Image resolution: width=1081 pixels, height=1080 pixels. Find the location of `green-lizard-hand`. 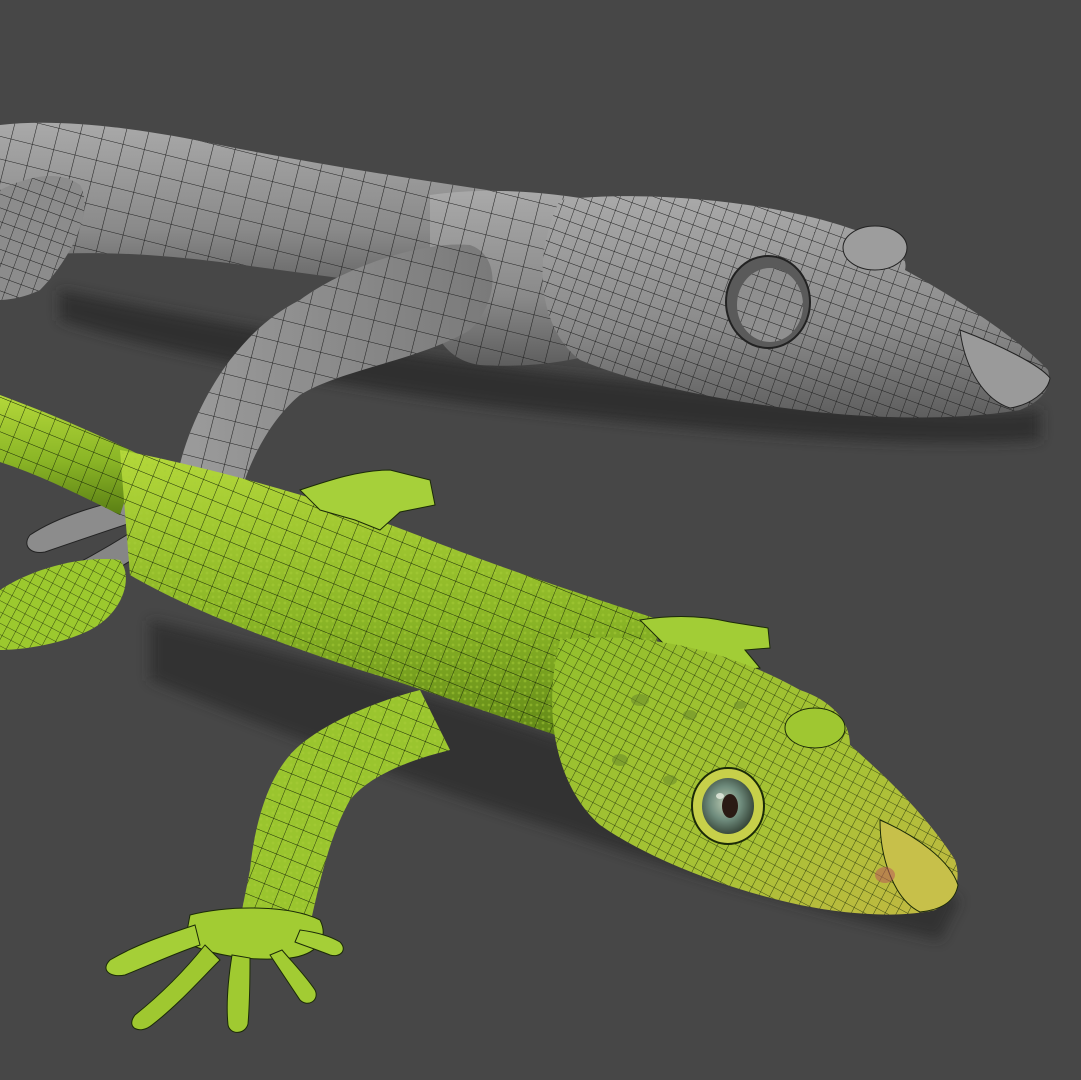

green-lizard-hand is located at coordinates (224, 970).